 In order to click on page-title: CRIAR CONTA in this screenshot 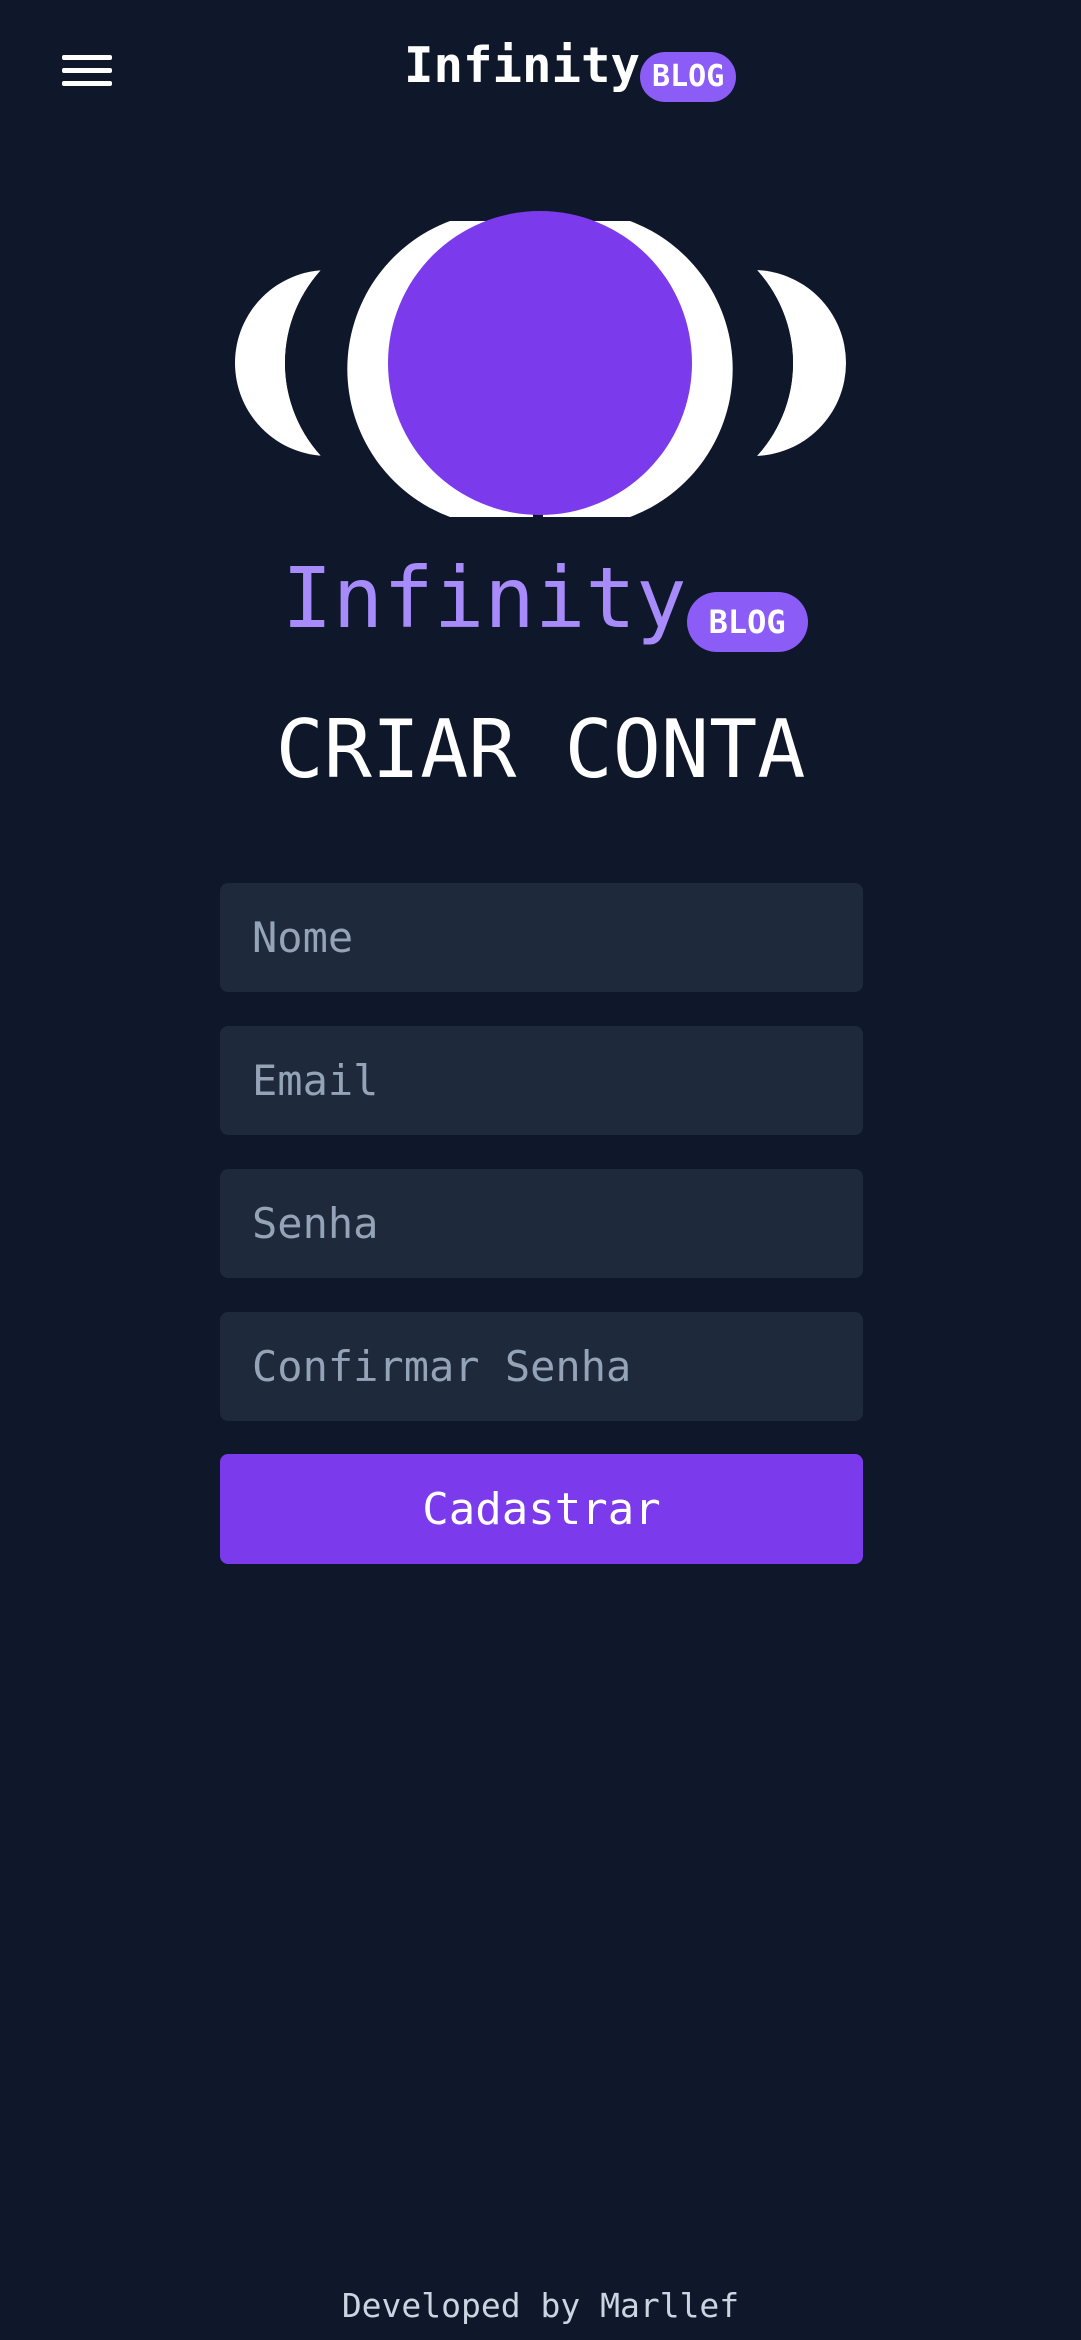, I will do `click(540, 749)`.